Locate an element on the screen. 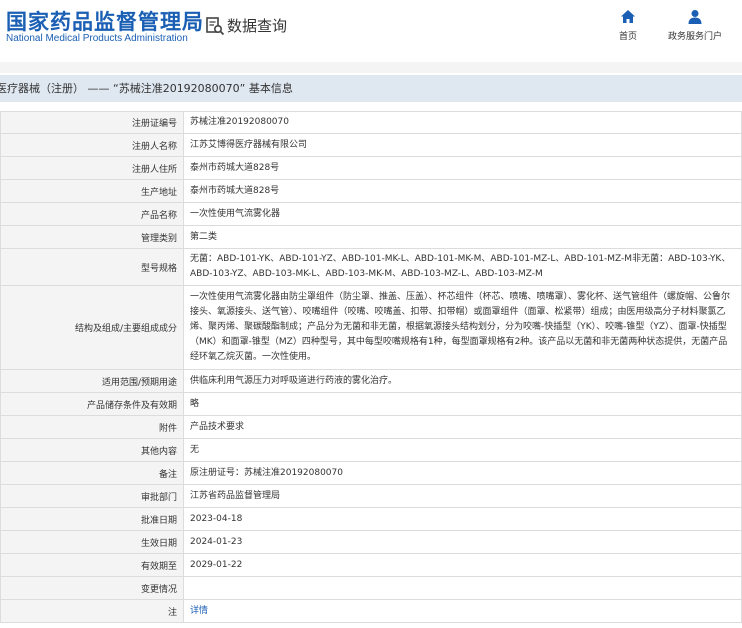 The width and height of the screenshot is (742, 628). row-label: 有效期至 is located at coordinates (92, 565).